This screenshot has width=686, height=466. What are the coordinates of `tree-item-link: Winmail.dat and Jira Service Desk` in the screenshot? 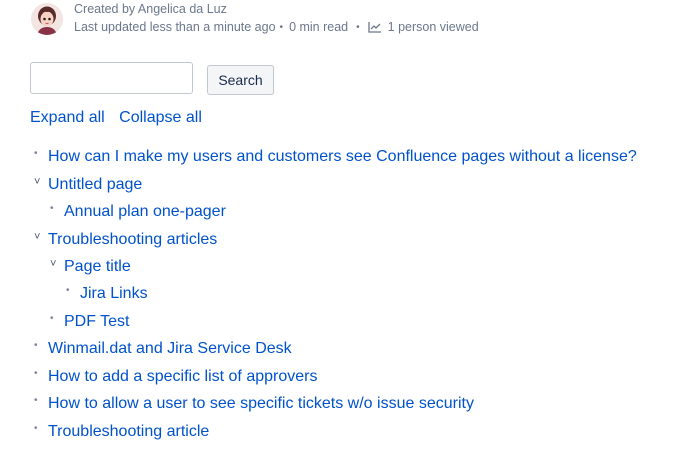 It's located at (170, 349).